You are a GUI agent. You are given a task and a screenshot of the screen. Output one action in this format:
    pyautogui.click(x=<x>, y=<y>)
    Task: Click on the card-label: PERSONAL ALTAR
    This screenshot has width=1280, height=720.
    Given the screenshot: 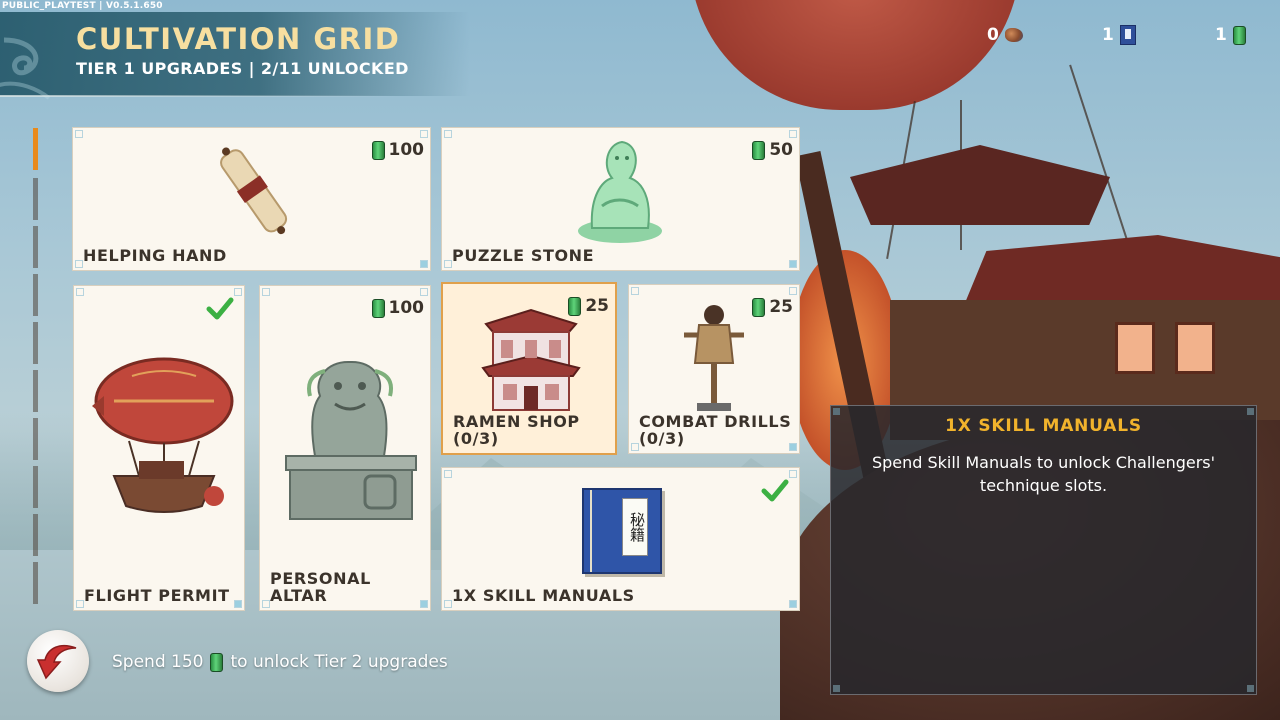 What is the action you would take?
    pyautogui.click(x=320, y=587)
    